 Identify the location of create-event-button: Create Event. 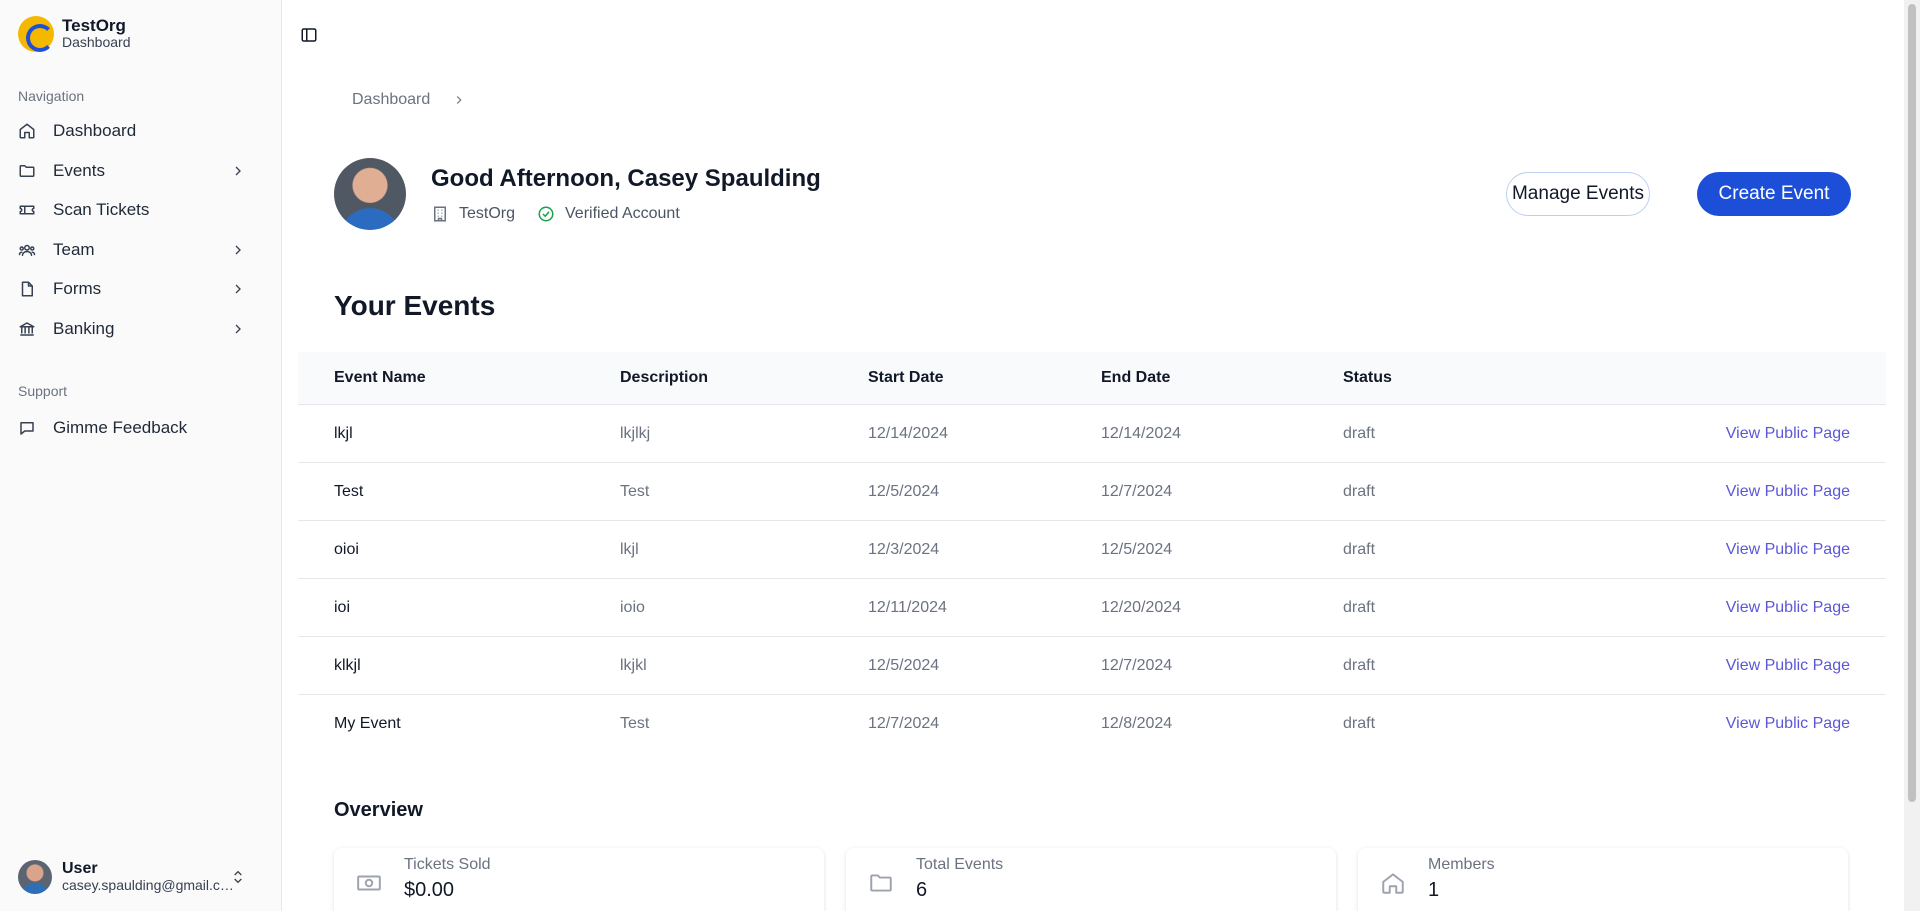
(1774, 194).